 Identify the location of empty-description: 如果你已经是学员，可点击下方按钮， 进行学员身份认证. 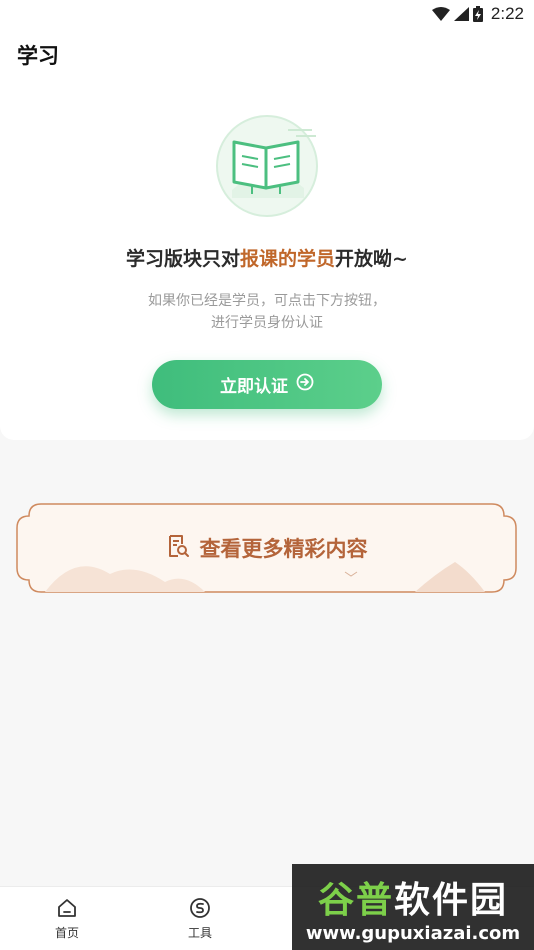
(267, 312).